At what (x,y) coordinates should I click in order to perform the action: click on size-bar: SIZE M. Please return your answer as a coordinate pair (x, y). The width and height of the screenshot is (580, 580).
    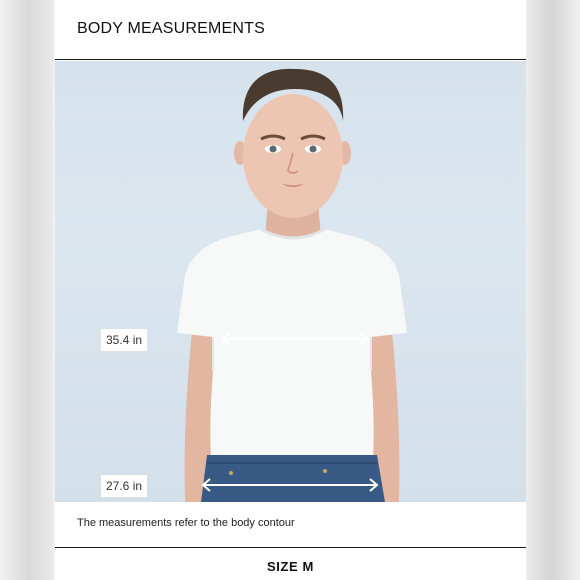
    Looking at the image, I should click on (290, 563).